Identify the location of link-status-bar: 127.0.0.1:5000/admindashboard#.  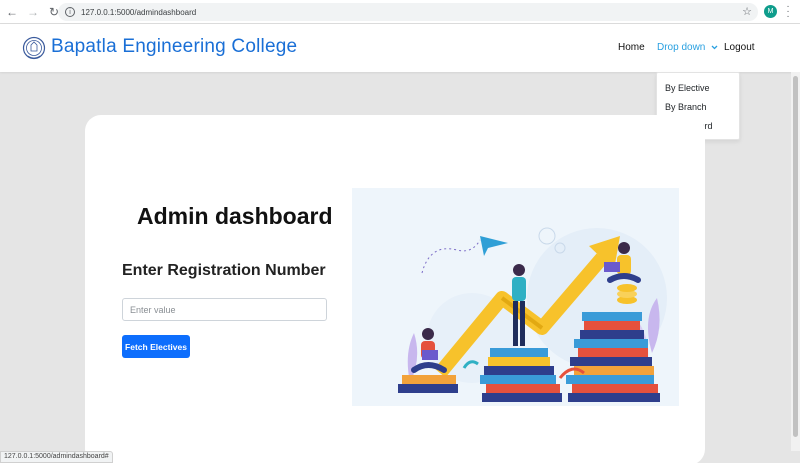
(56, 457).